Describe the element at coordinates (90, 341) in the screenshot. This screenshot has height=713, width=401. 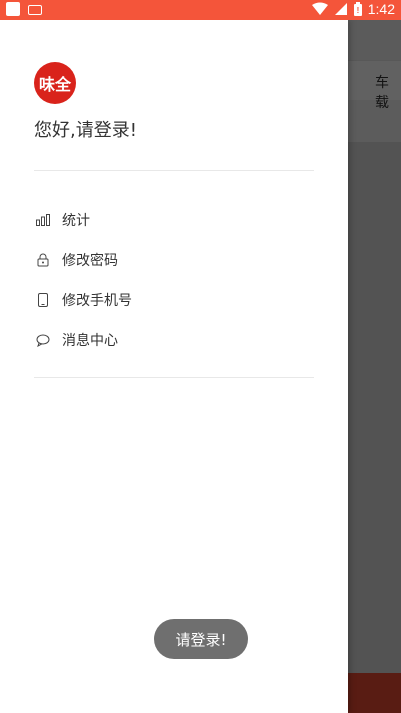
I see `menu-item-label: 消息中心` at that location.